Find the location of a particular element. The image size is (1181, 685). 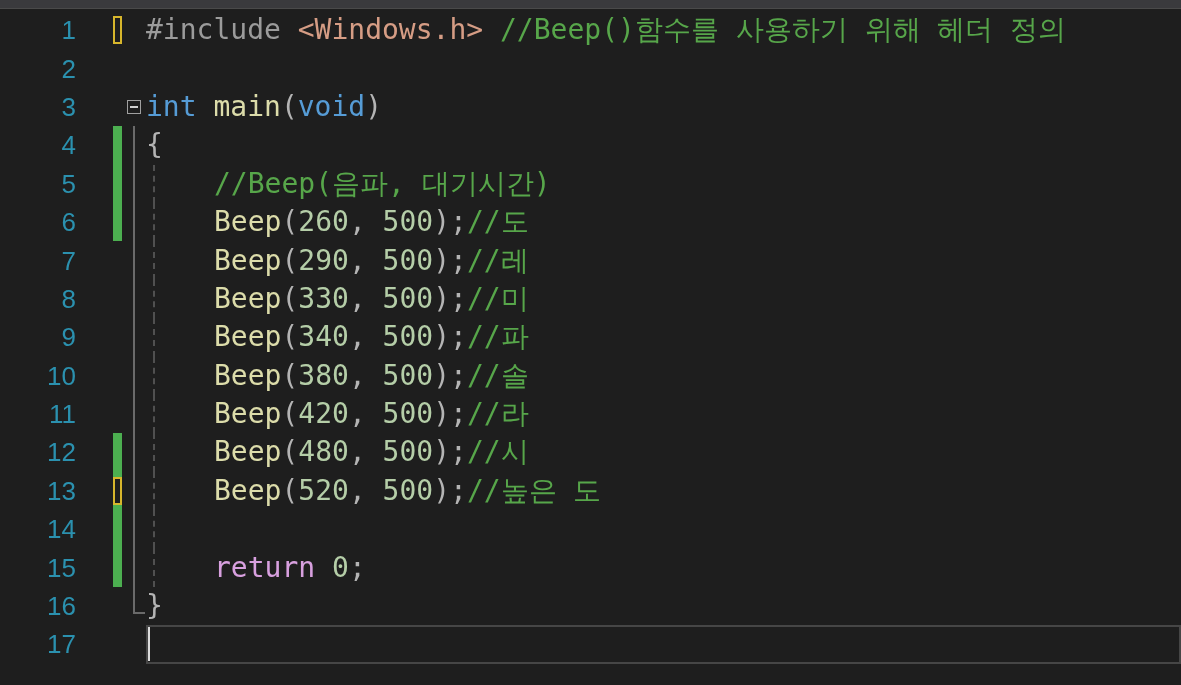

line-number: 14 is located at coordinates (61, 529).